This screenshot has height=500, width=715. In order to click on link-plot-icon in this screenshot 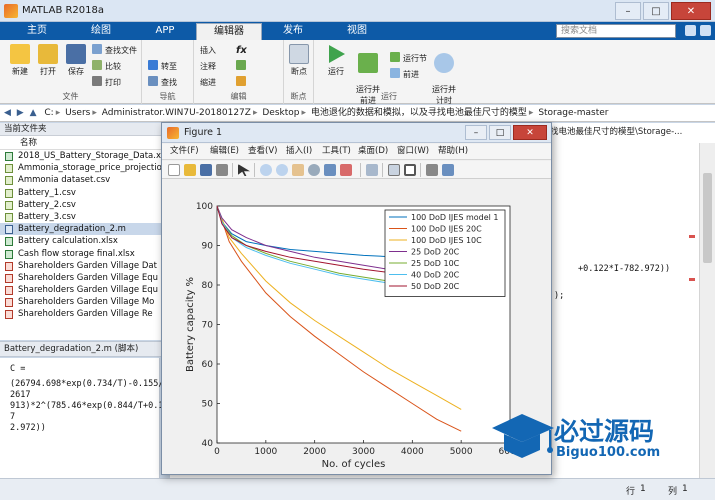, I will do `click(372, 170)`.